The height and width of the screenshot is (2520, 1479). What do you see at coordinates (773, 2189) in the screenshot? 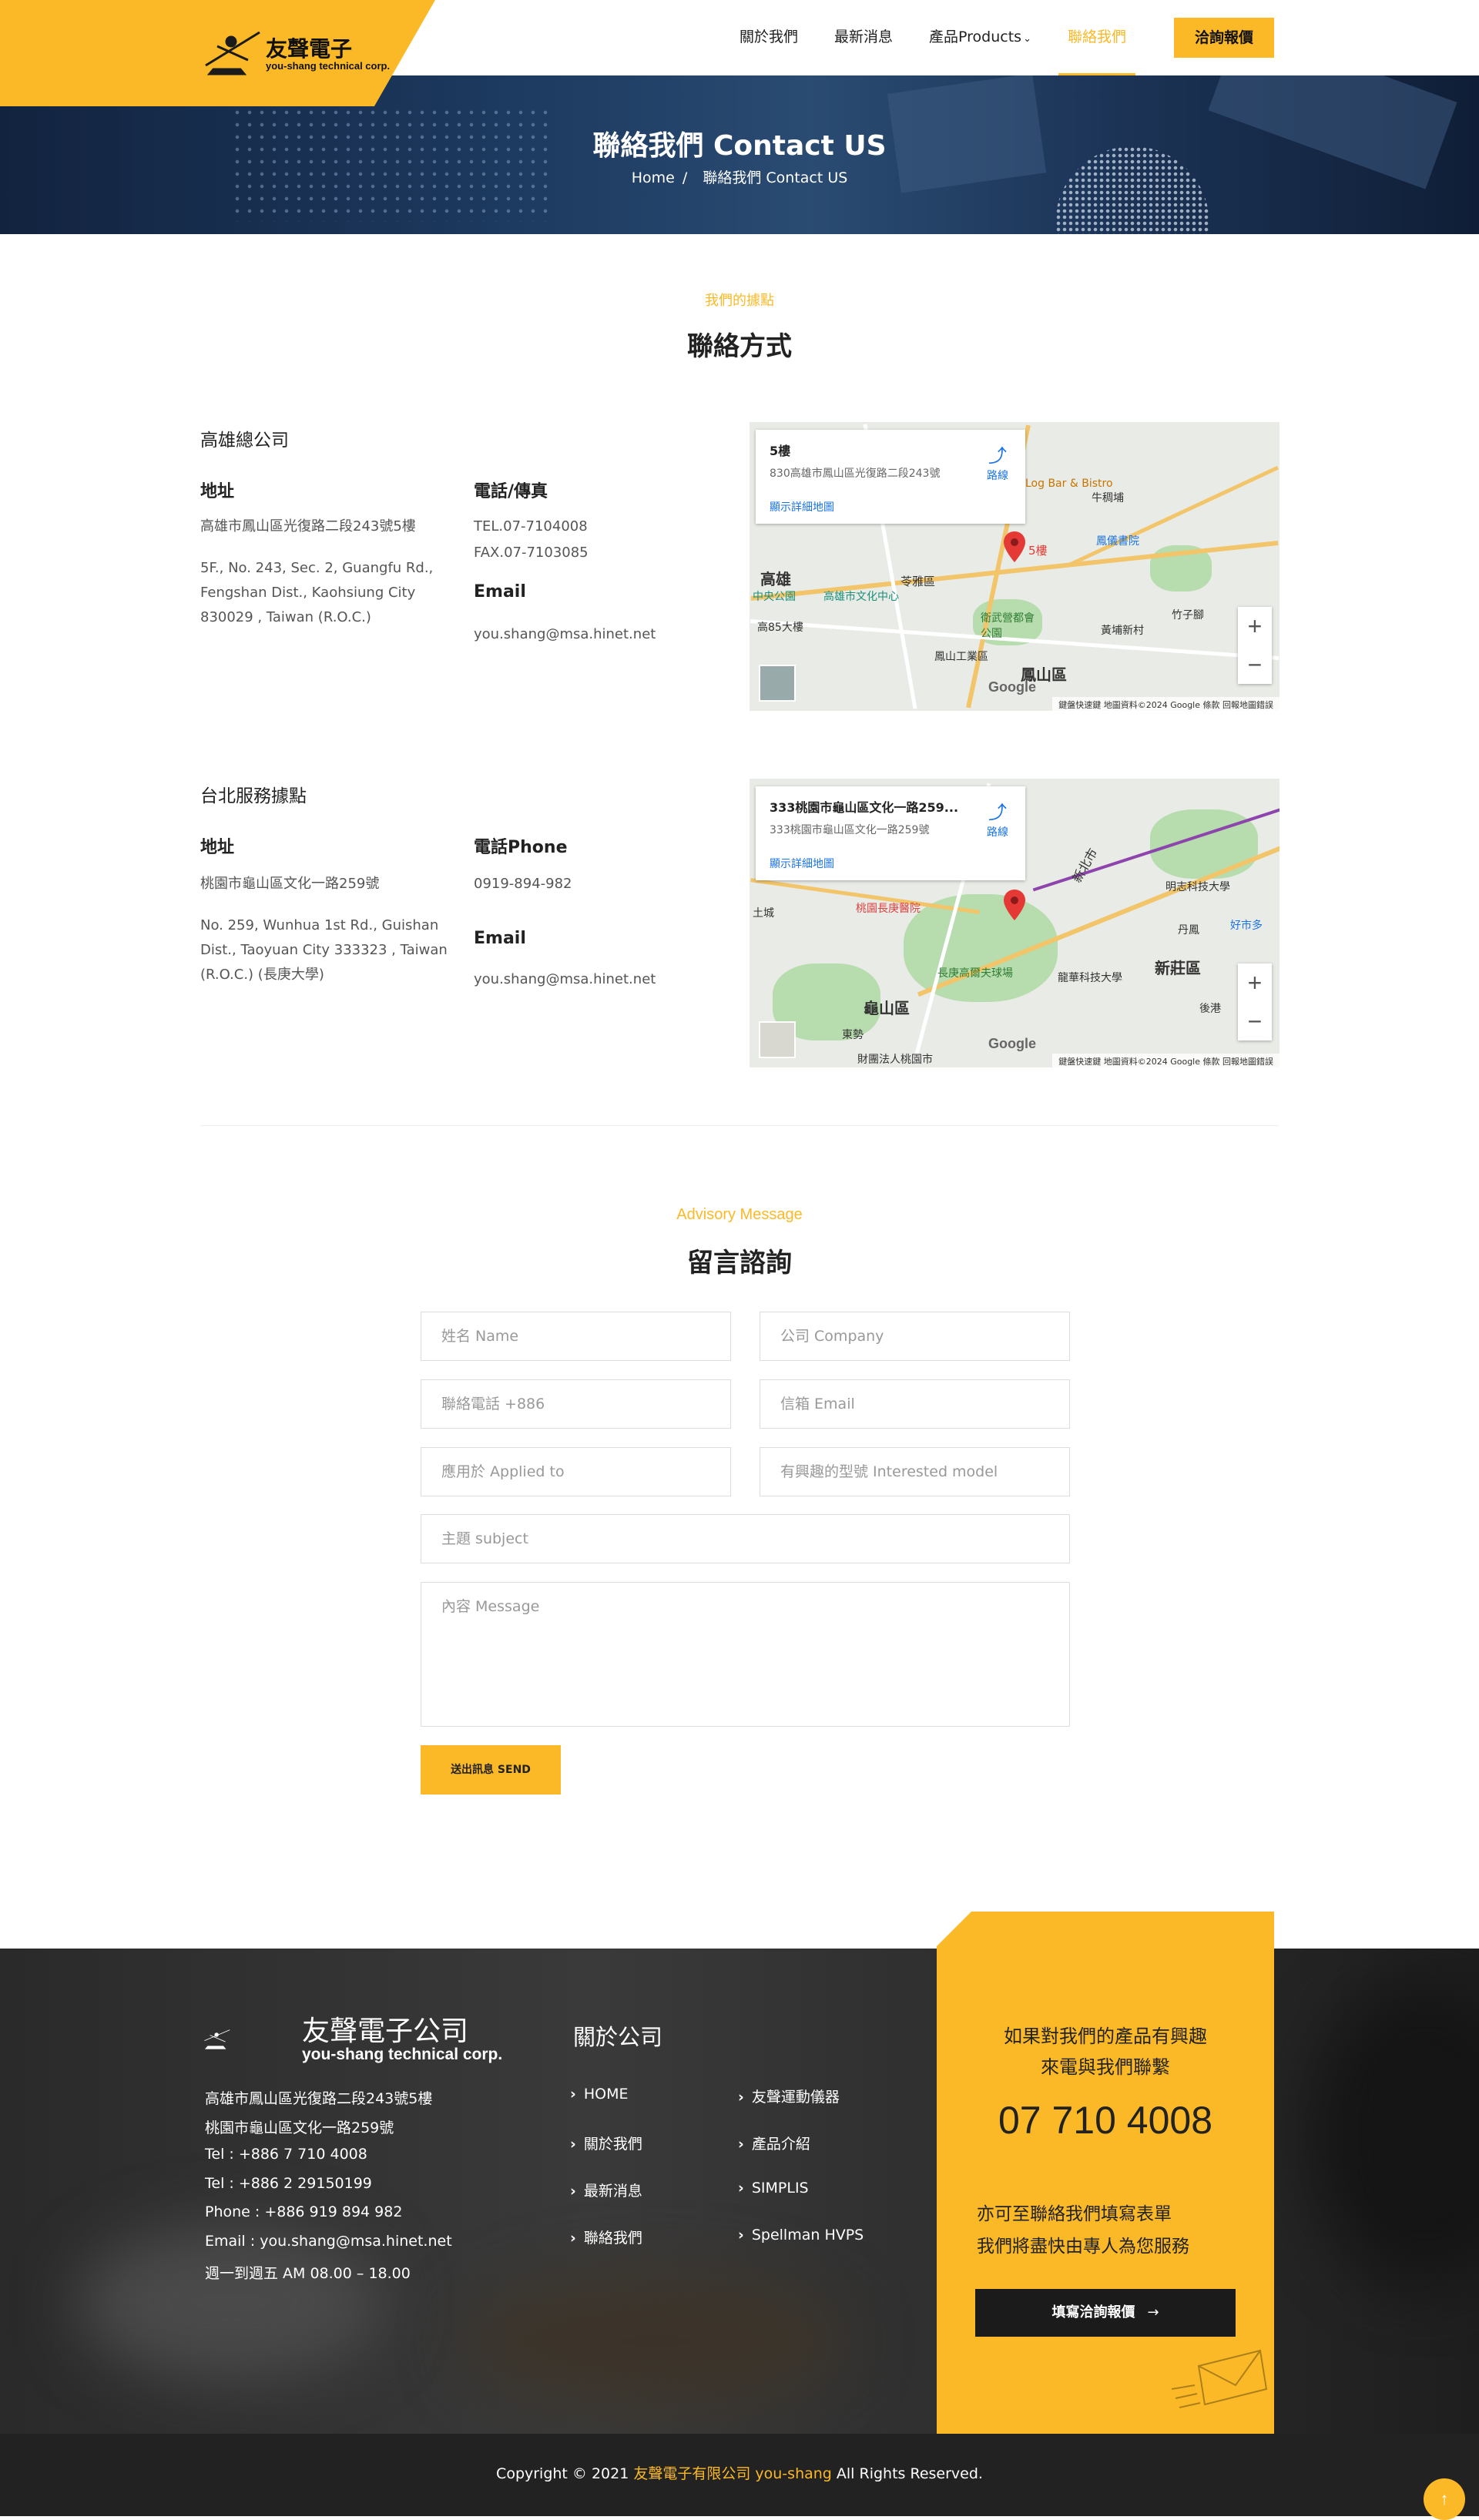
I see `footer-link-simplis: SIMPLIS` at bounding box center [773, 2189].